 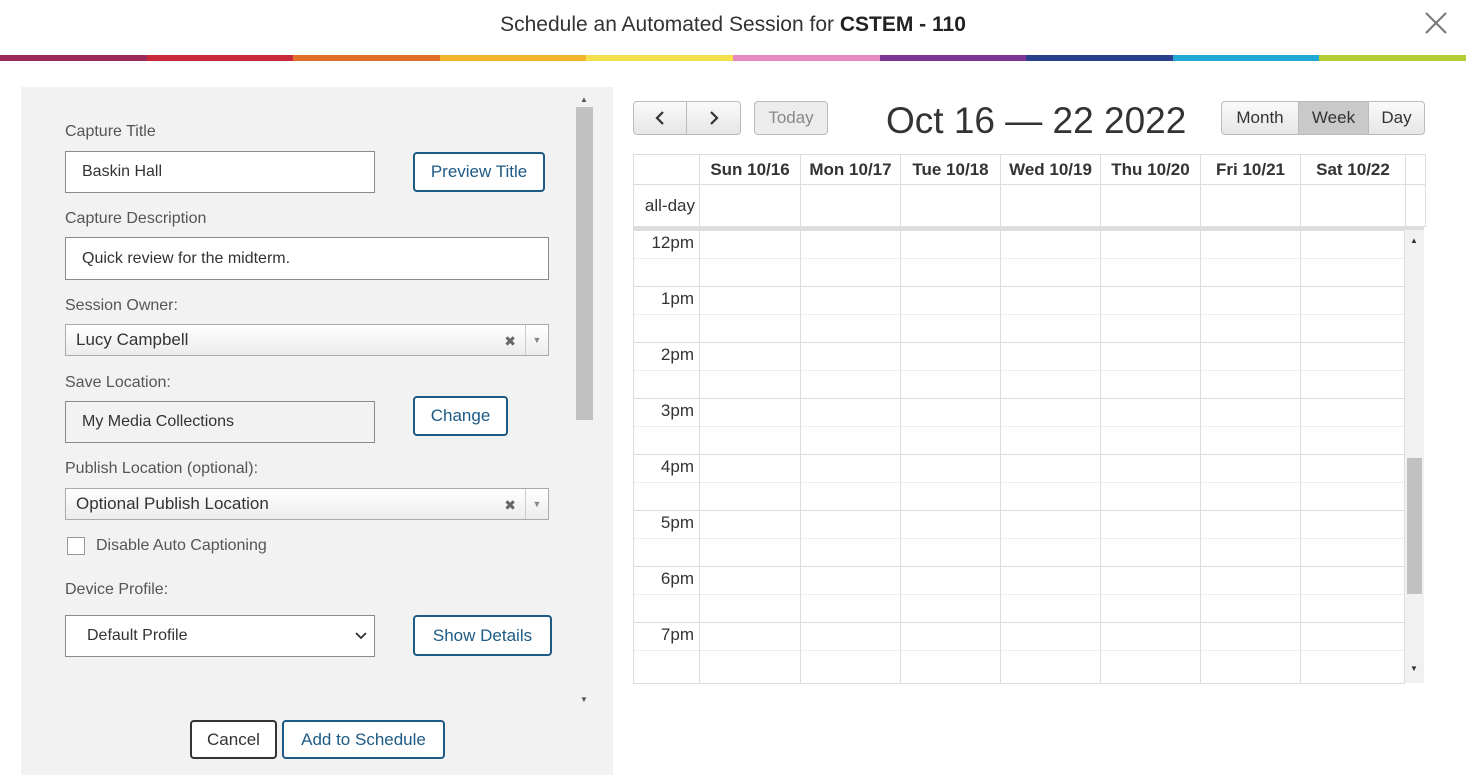 What do you see at coordinates (482, 635) in the screenshot?
I see `show-details-button: Show Details` at bounding box center [482, 635].